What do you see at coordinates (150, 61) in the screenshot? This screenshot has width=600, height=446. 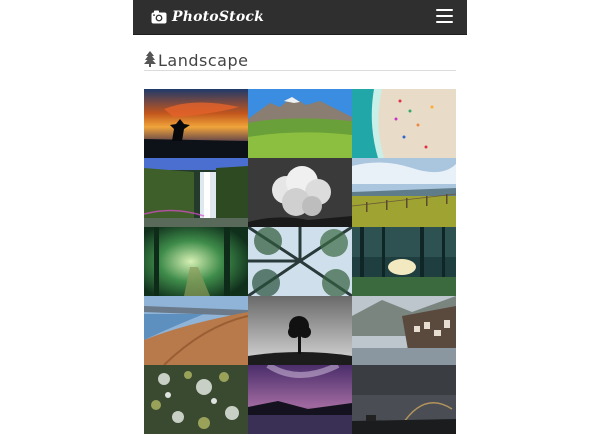 I see `tree-icon` at bounding box center [150, 61].